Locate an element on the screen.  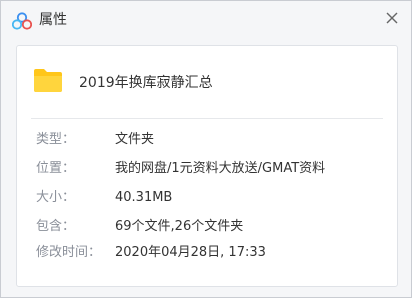
close-icon is located at coordinates (392, 18).